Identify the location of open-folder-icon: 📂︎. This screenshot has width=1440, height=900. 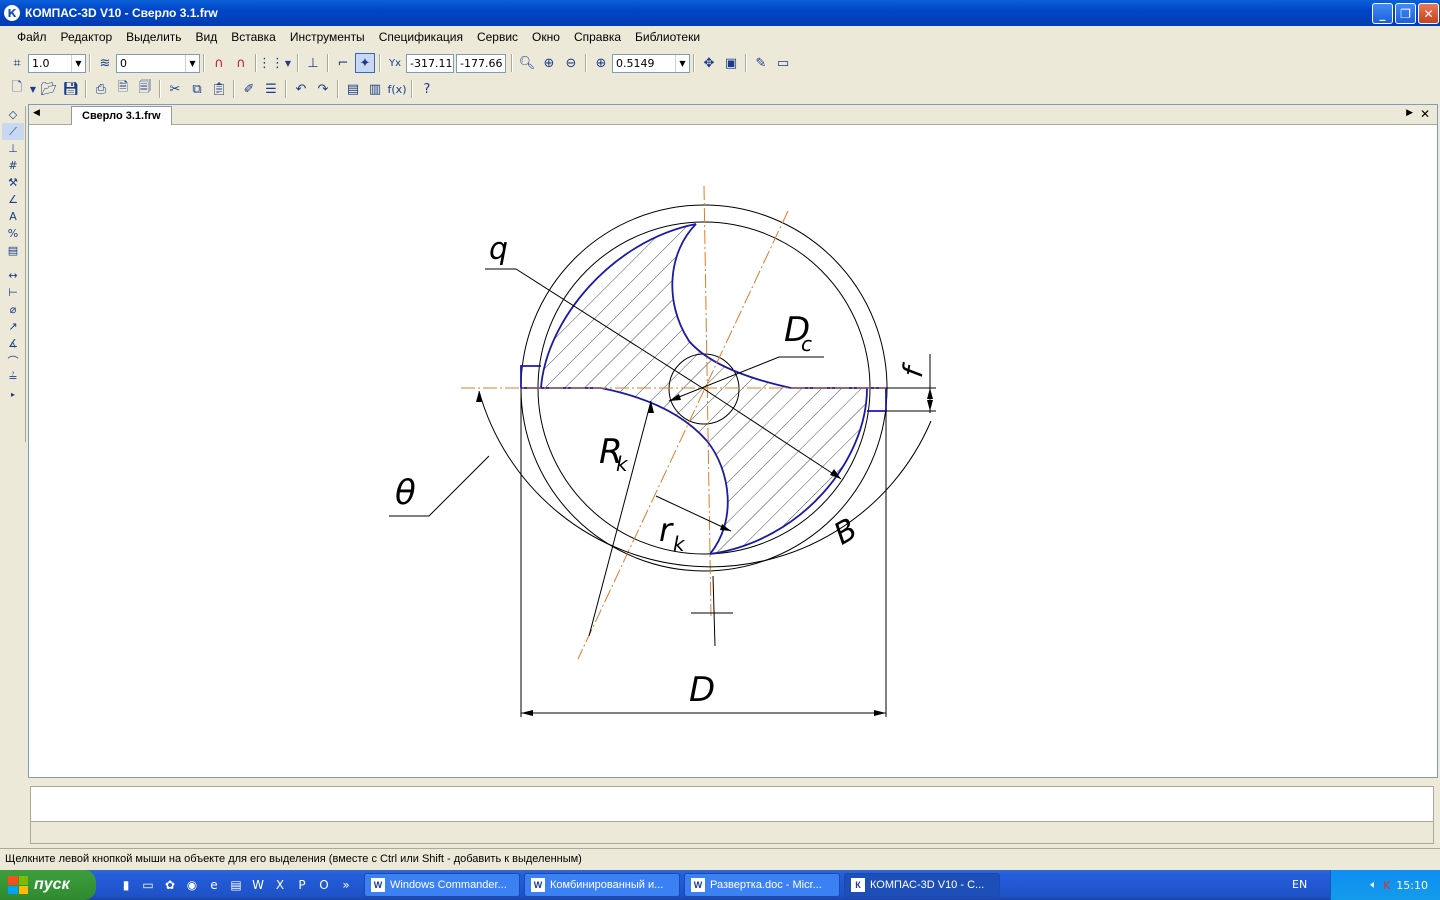
(49, 89).